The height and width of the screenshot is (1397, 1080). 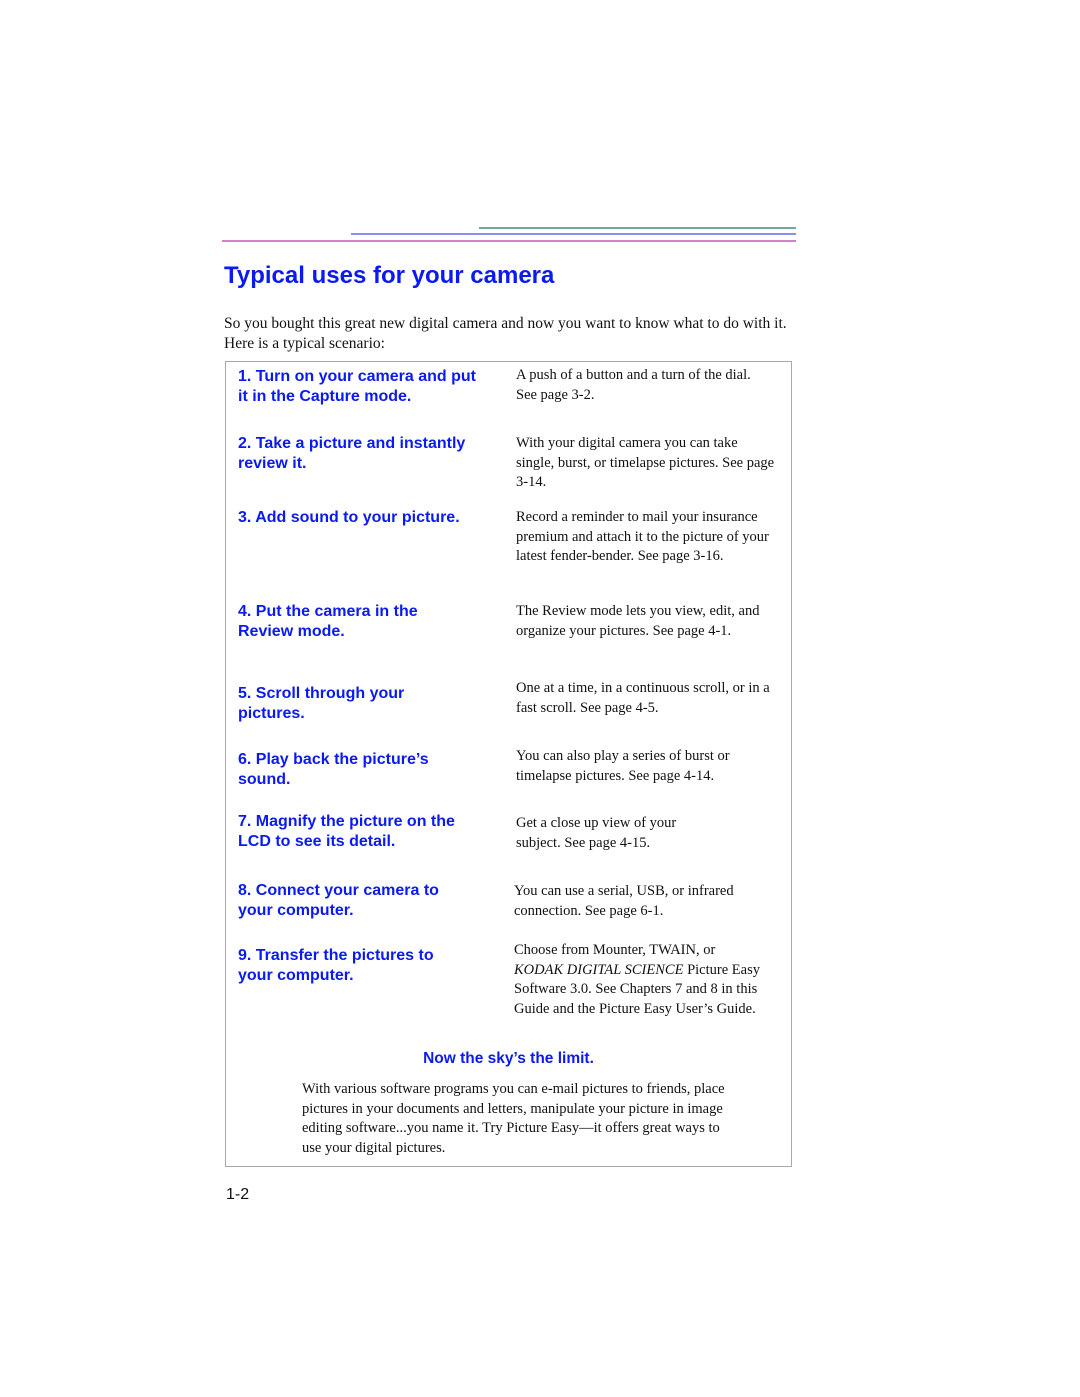 I want to click on step-5-title: 5. Scroll through your pictures., so click(x=321, y=703).